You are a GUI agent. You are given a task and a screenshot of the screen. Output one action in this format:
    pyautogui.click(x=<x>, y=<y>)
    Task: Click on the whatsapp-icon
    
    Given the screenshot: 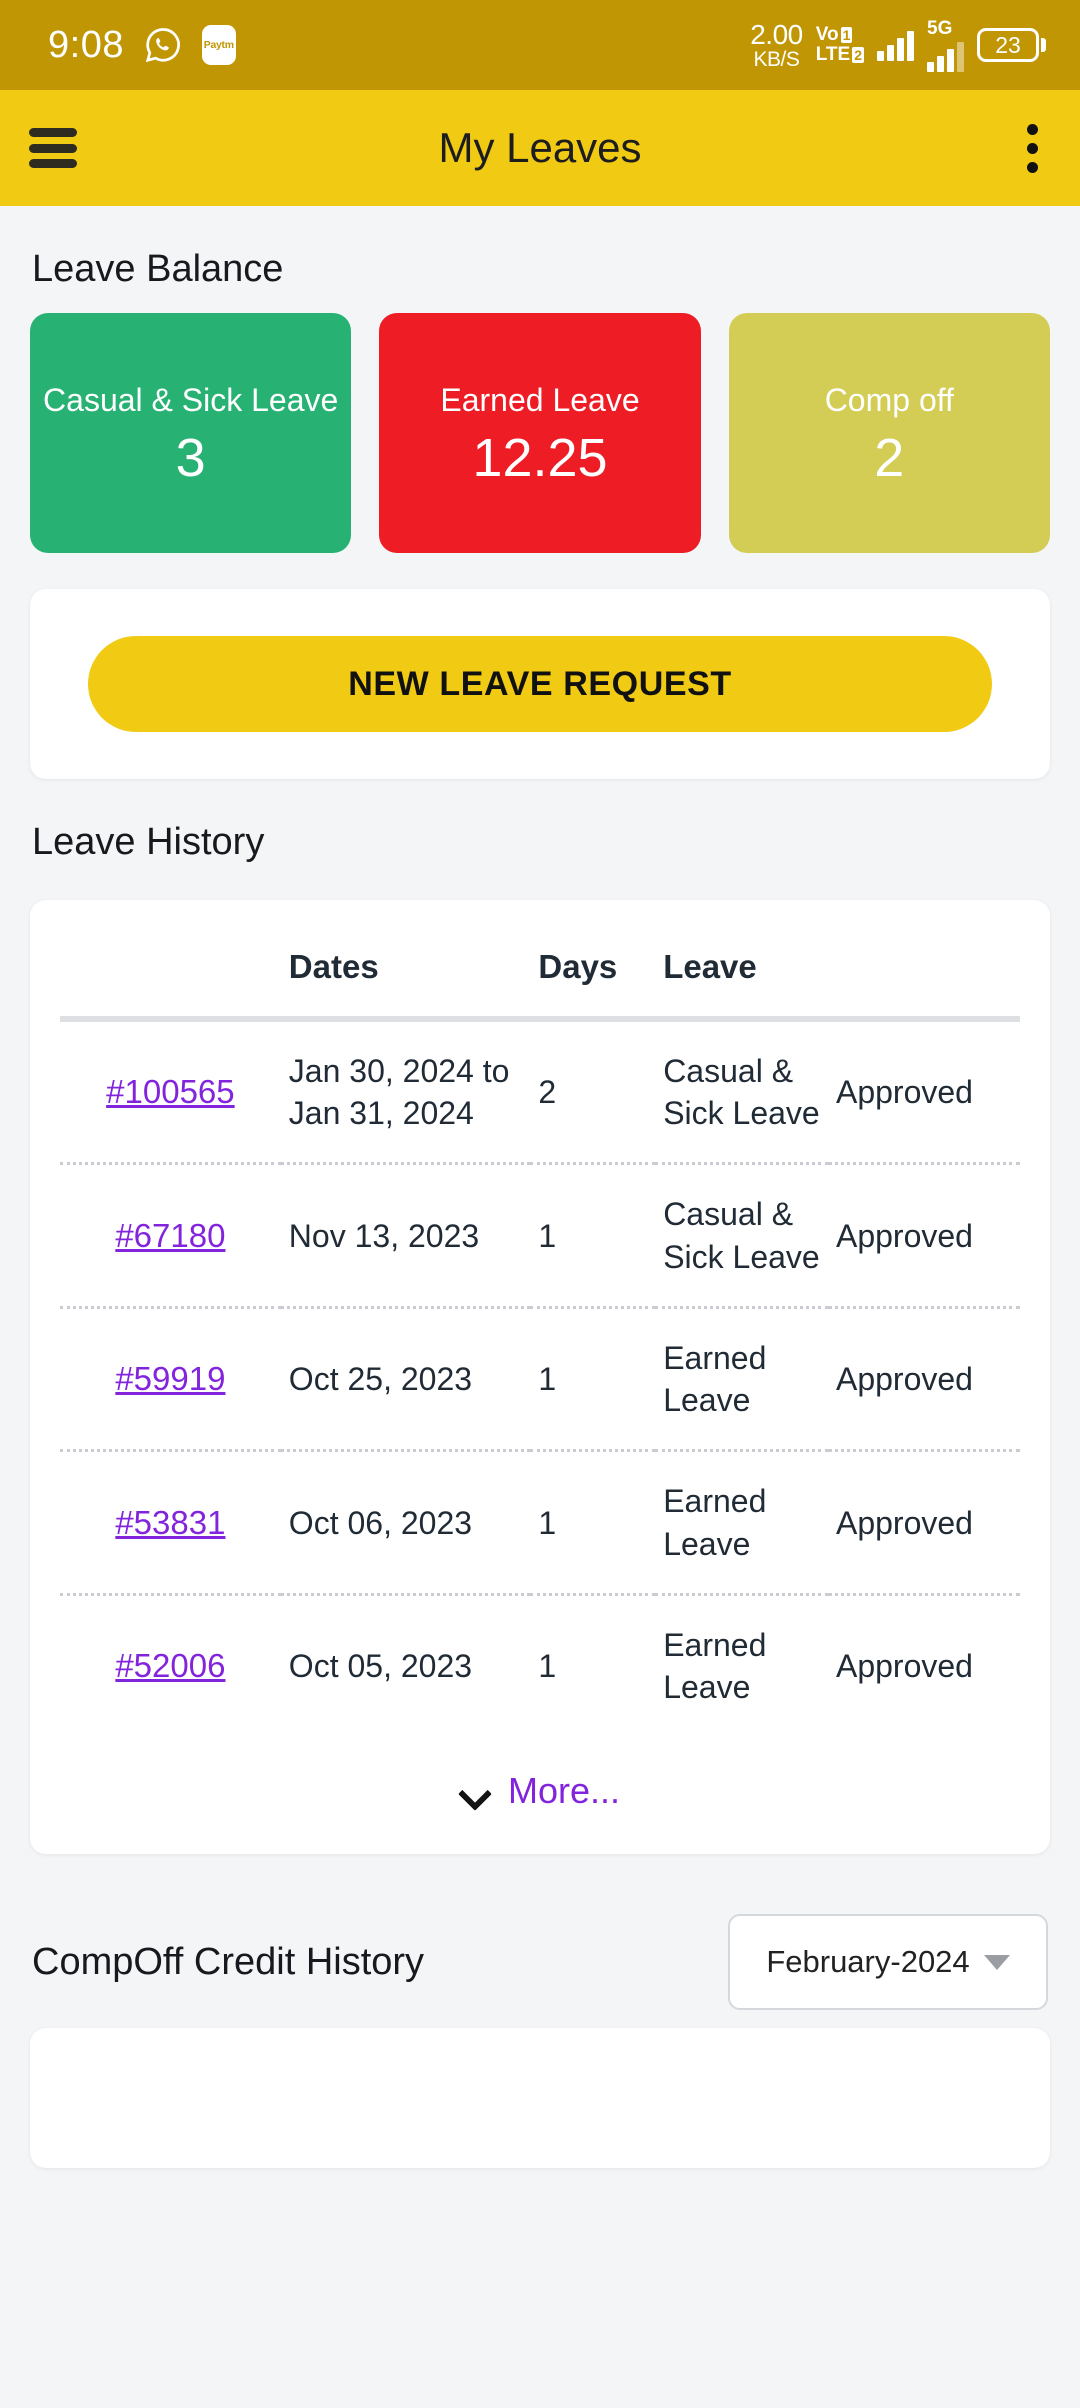 What is the action you would take?
    pyautogui.click(x=163, y=45)
    